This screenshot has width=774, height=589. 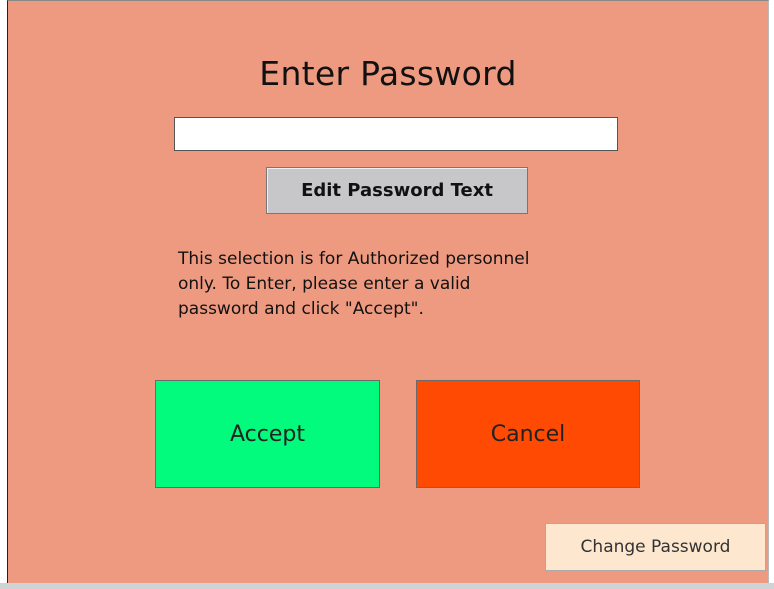 I want to click on accept-button: Accept, so click(x=267, y=434).